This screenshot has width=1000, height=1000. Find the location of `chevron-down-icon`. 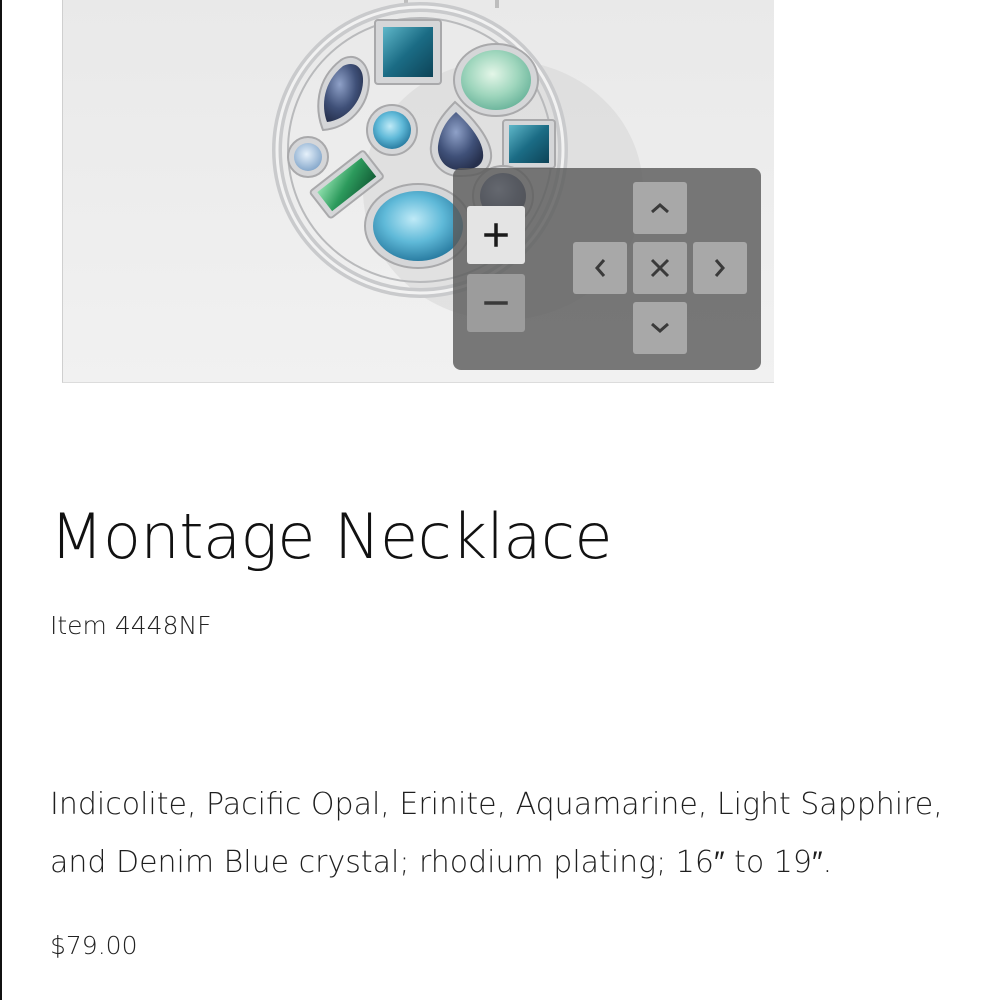

chevron-down-icon is located at coordinates (660, 327).